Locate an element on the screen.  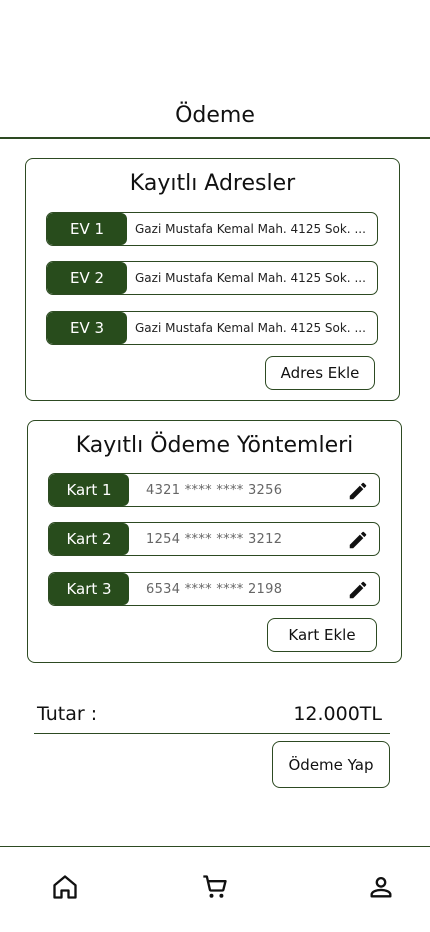
pay-button: Ödeme Yap is located at coordinates (331, 764).